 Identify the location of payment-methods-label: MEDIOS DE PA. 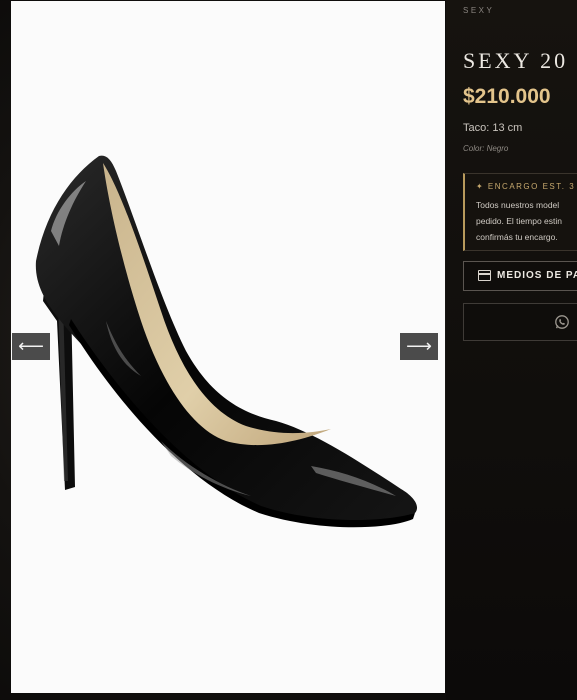
(537, 275).